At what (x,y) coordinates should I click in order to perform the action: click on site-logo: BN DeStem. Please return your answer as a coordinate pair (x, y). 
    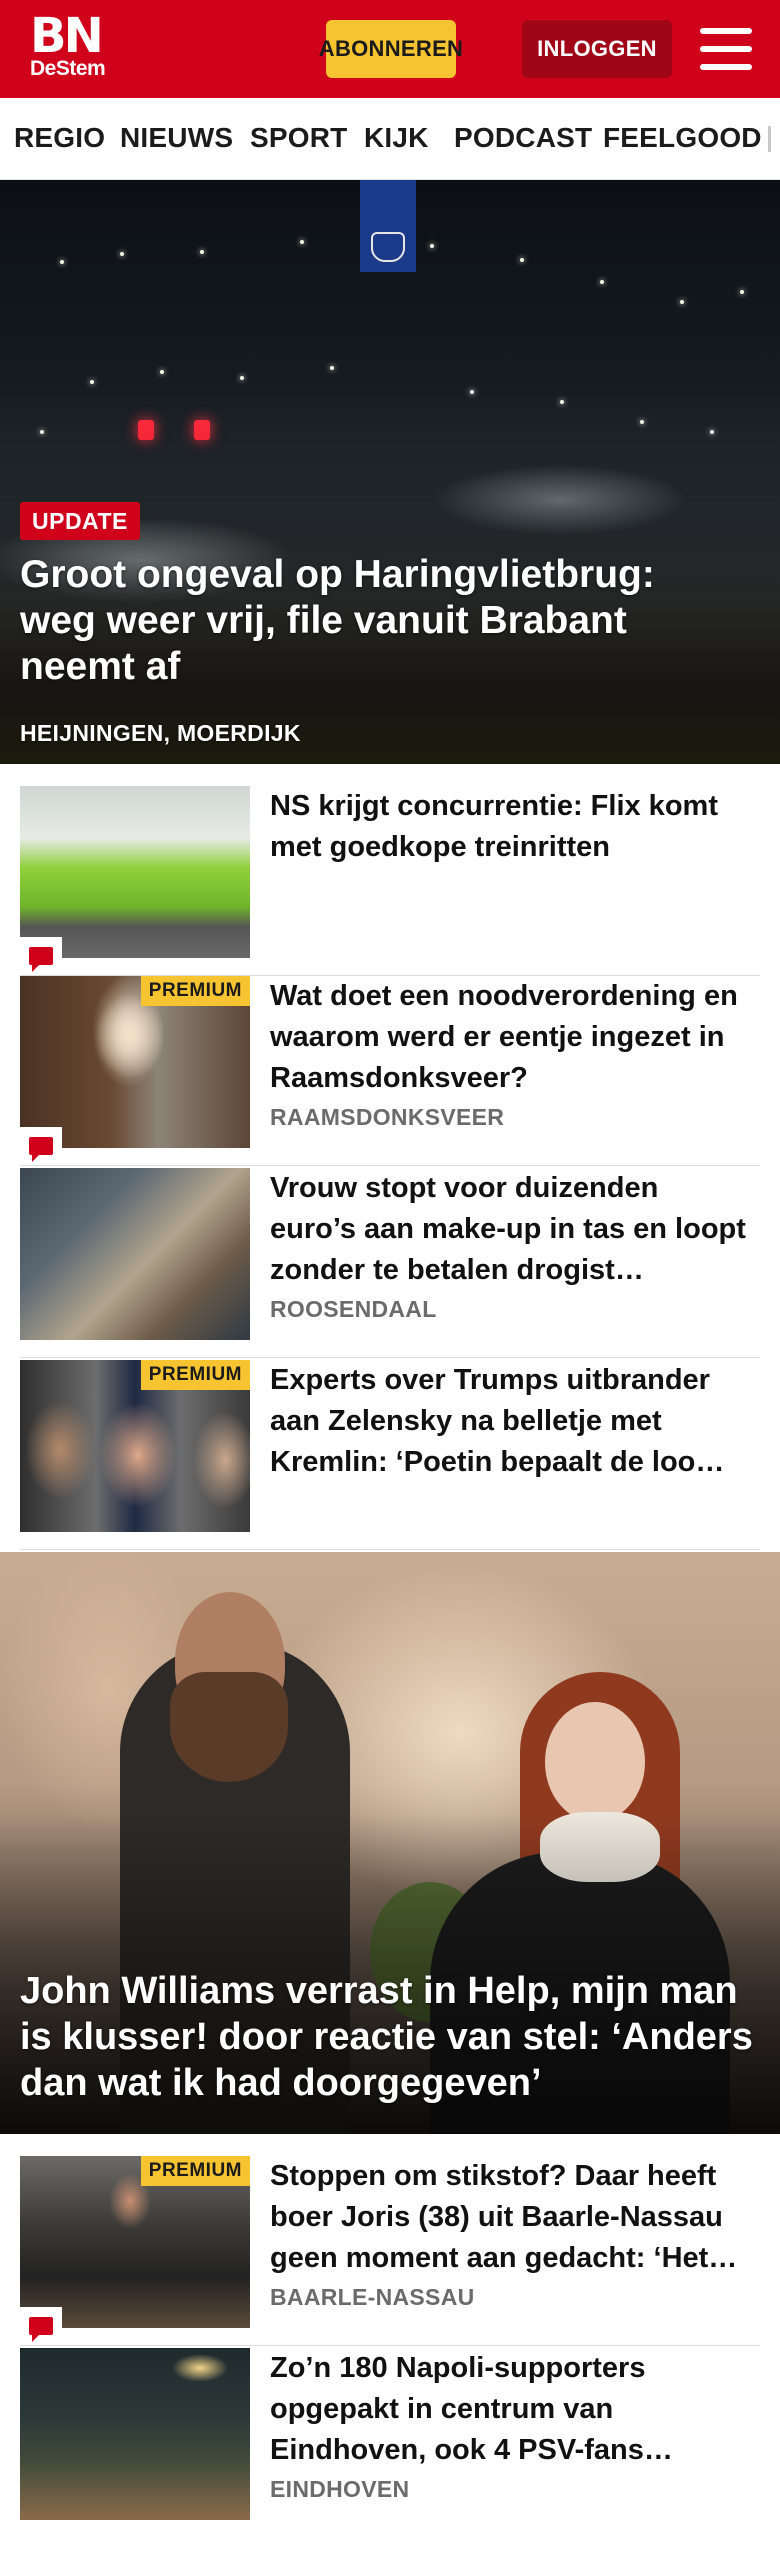
    Looking at the image, I should click on (68, 44).